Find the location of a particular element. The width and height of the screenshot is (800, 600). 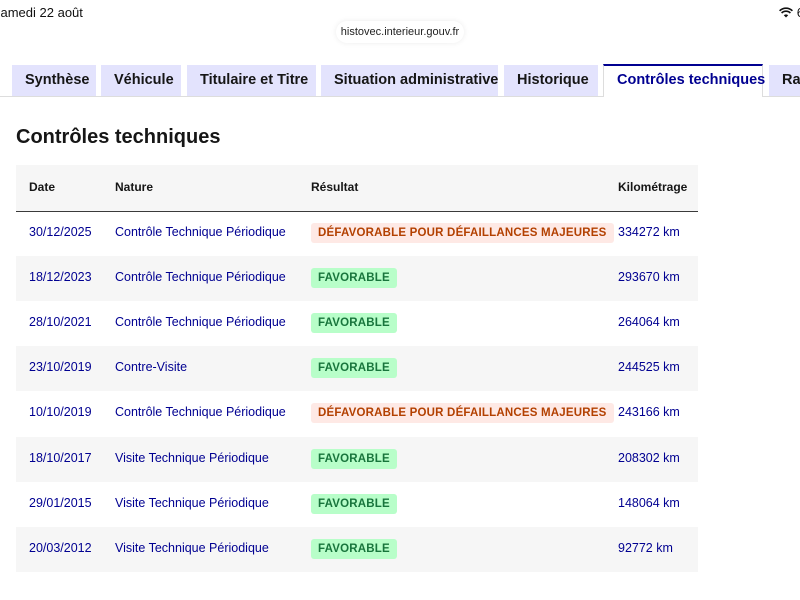

header-date: Date is located at coordinates (42, 187).